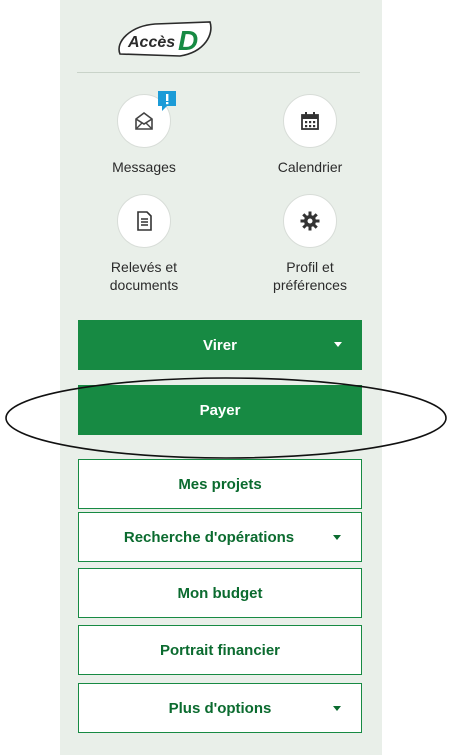 This screenshot has width=451, height=755. What do you see at coordinates (151, 42) in the screenshot?
I see `logo-text-acces: Accès` at bounding box center [151, 42].